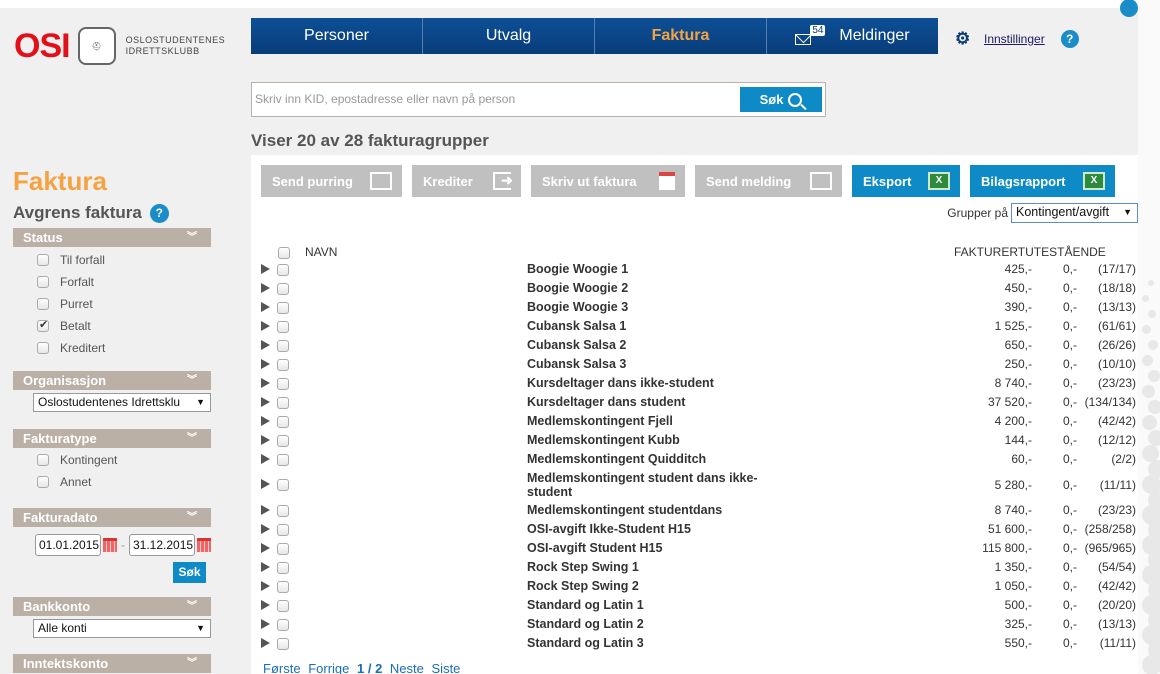 Image resolution: width=1160 pixels, height=674 pixels. What do you see at coordinates (331, 181) in the screenshot?
I see `send-reminder-button: Send purring` at bounding box center [331, 181].